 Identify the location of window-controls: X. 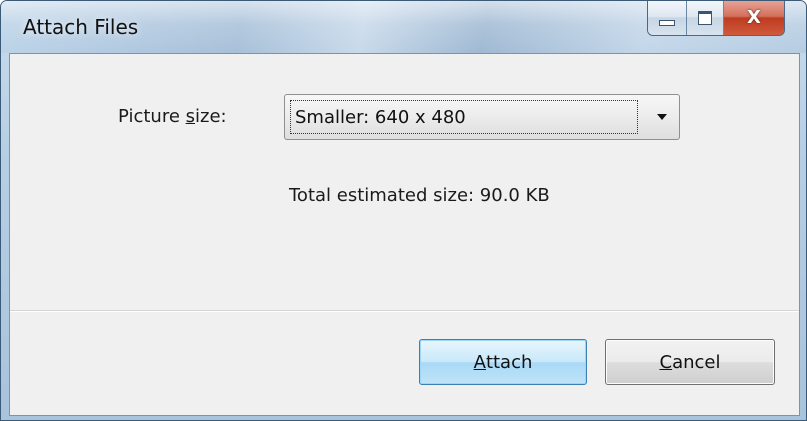
(716, 18).